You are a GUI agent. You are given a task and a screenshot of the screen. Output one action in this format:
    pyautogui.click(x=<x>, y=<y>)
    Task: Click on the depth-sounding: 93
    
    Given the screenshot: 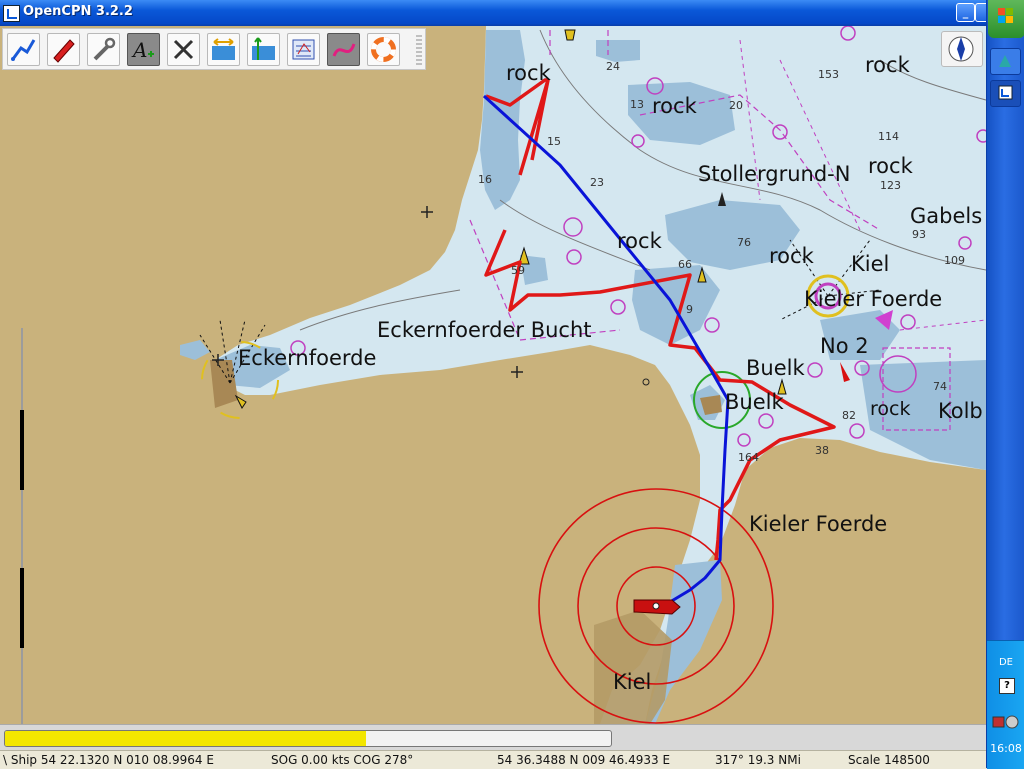 What is the action you would take?
    pyautogui.click(x=919, y=234)
    